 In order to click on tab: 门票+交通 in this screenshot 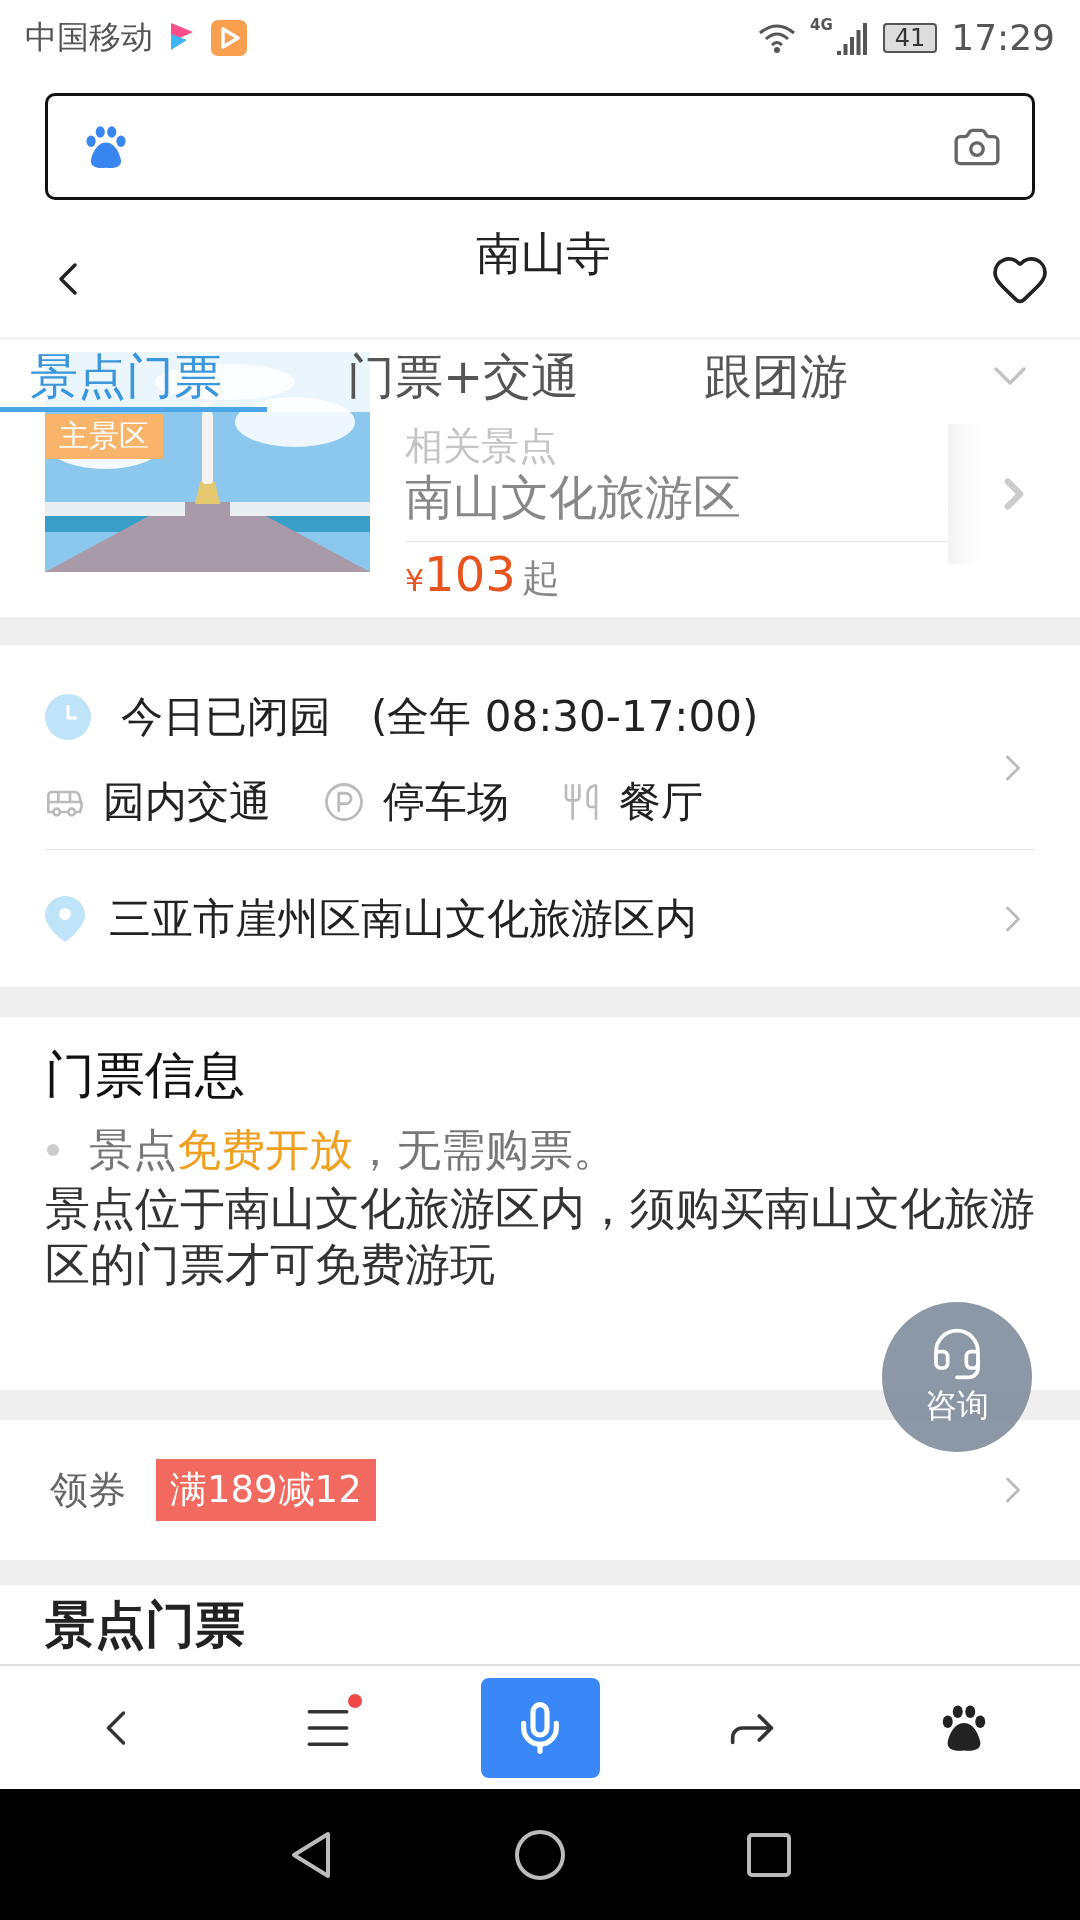, I will do `click(471, 376)`.